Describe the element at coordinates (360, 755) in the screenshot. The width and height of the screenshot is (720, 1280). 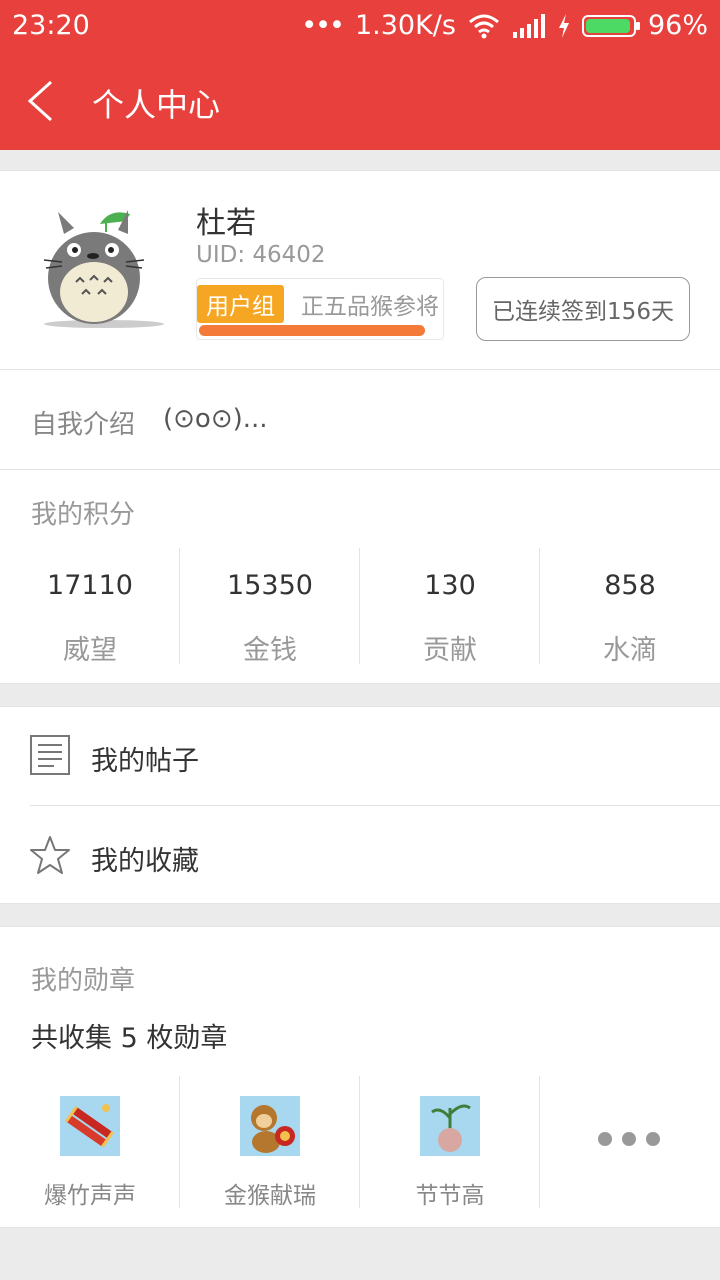
I see `my-posts-item: 我的帖子` at that location.